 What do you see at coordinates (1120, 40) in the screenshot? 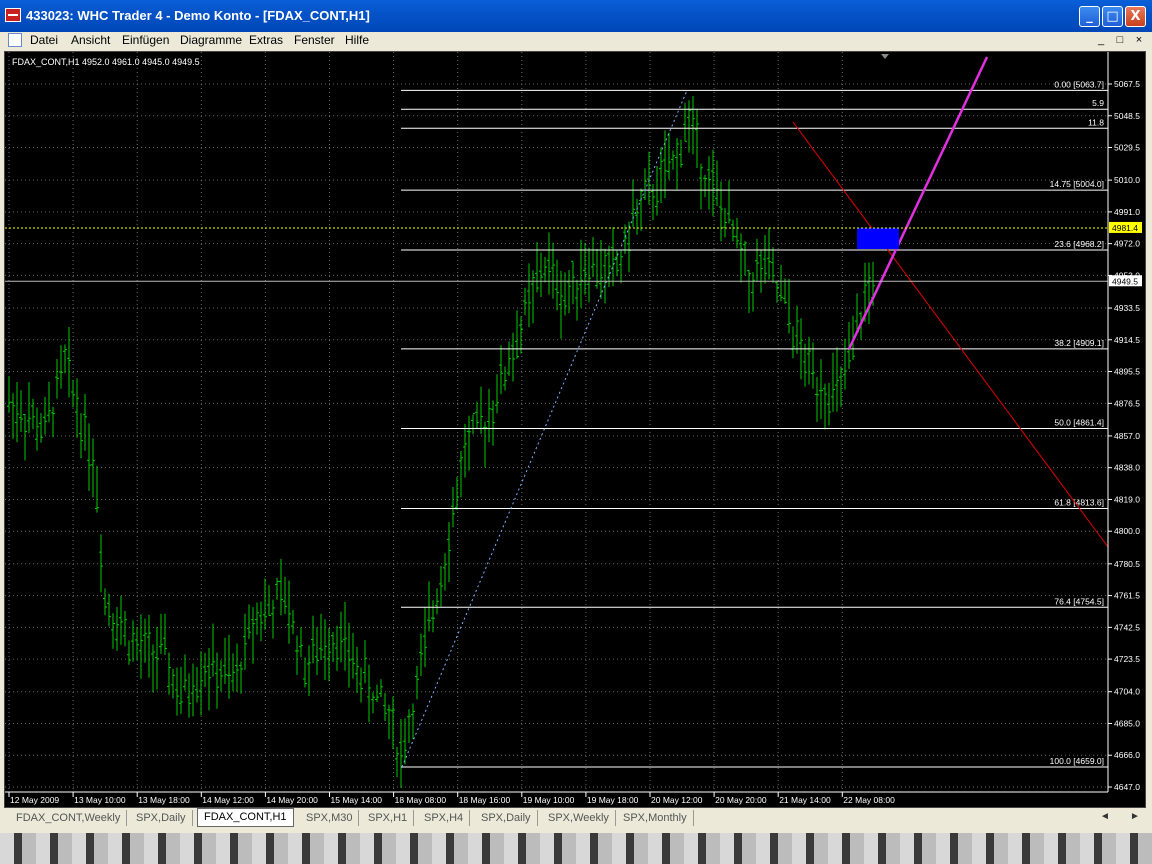
I see `mdi-restore-button: □` at bounding box center [1120, 40].